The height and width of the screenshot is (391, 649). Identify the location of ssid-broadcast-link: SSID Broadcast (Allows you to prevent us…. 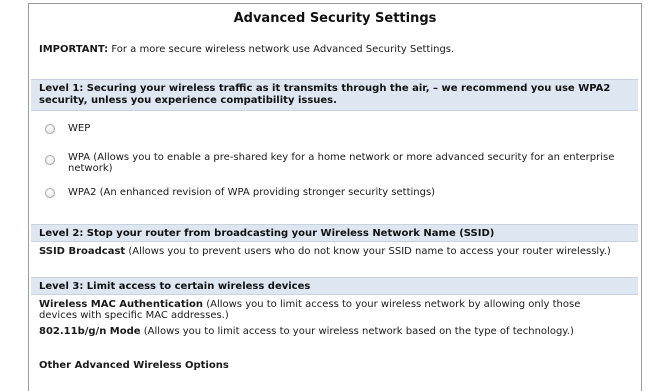
(325, 252).